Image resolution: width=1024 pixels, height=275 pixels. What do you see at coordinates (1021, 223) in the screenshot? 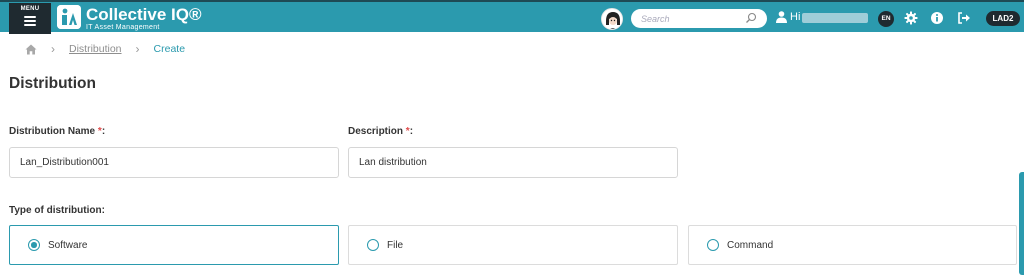
I see `scrollbar-thumb` at bounding box center [1021, 223].